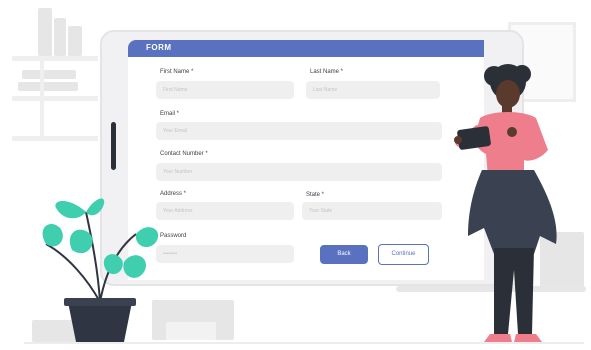 Image resolution: width=591 pixels, height=350 pixels. Describe the element at coordinates (42, 98) in the screenshot. I see `bg-shelf-side` at that location.